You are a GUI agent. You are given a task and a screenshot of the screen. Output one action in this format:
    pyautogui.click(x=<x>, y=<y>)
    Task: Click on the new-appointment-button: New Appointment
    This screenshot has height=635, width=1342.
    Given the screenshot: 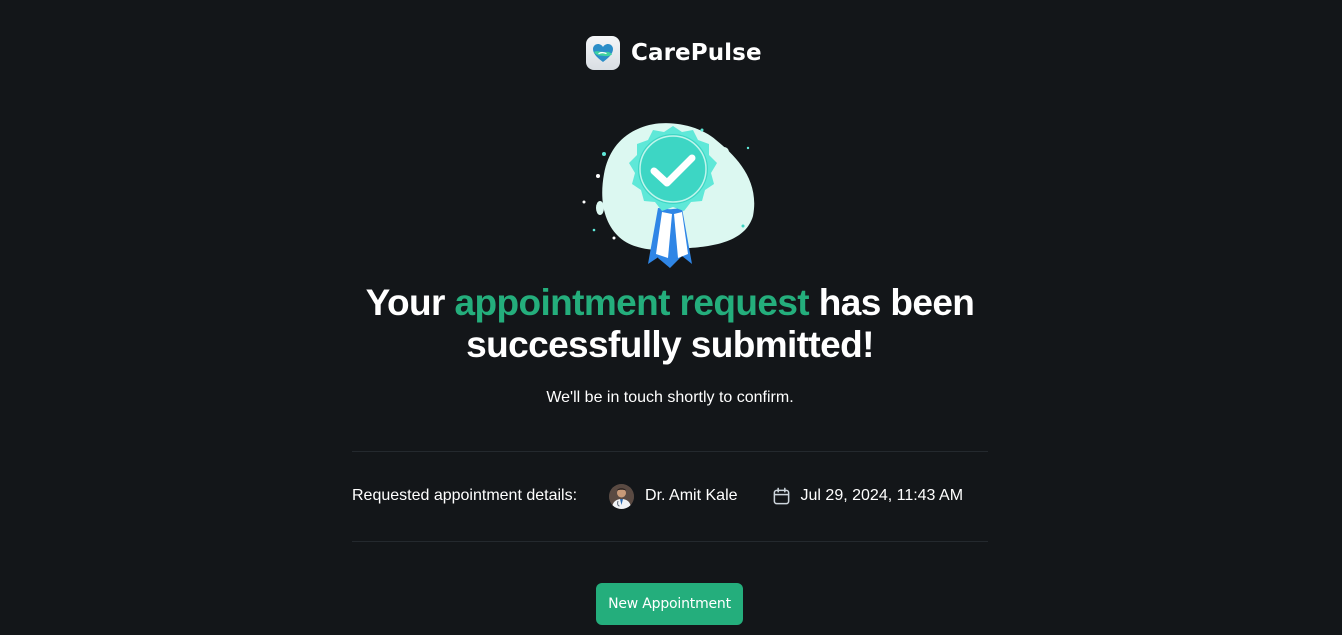 What is the action you would take?
    pyautogui.click(x=669, y=604)
    